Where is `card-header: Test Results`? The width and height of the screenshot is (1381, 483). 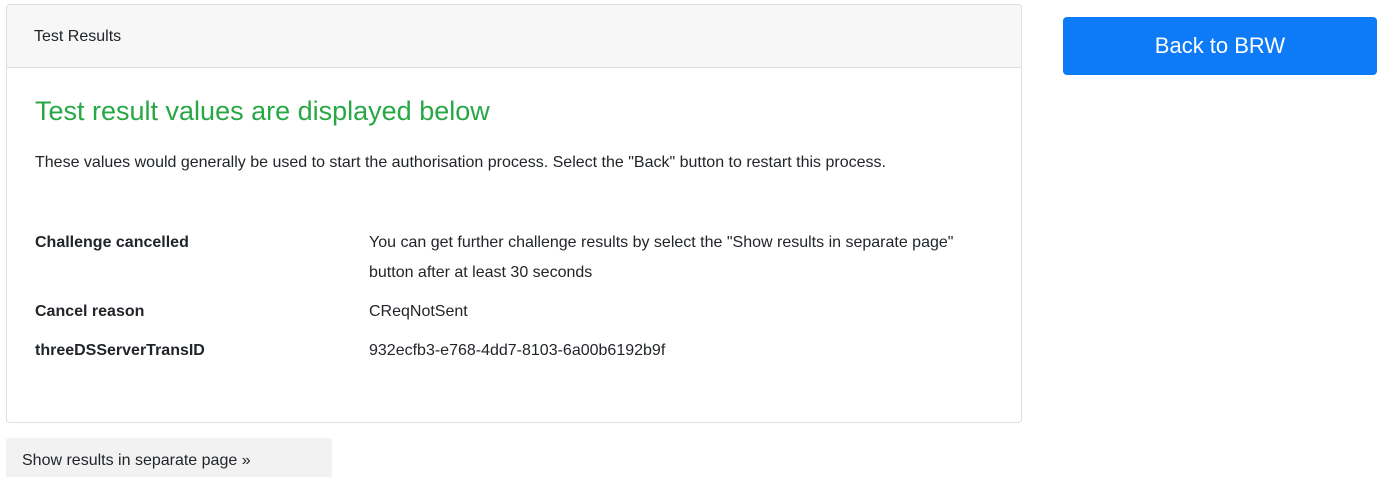 card-header: Test Results is located at coordinates (514, 36).